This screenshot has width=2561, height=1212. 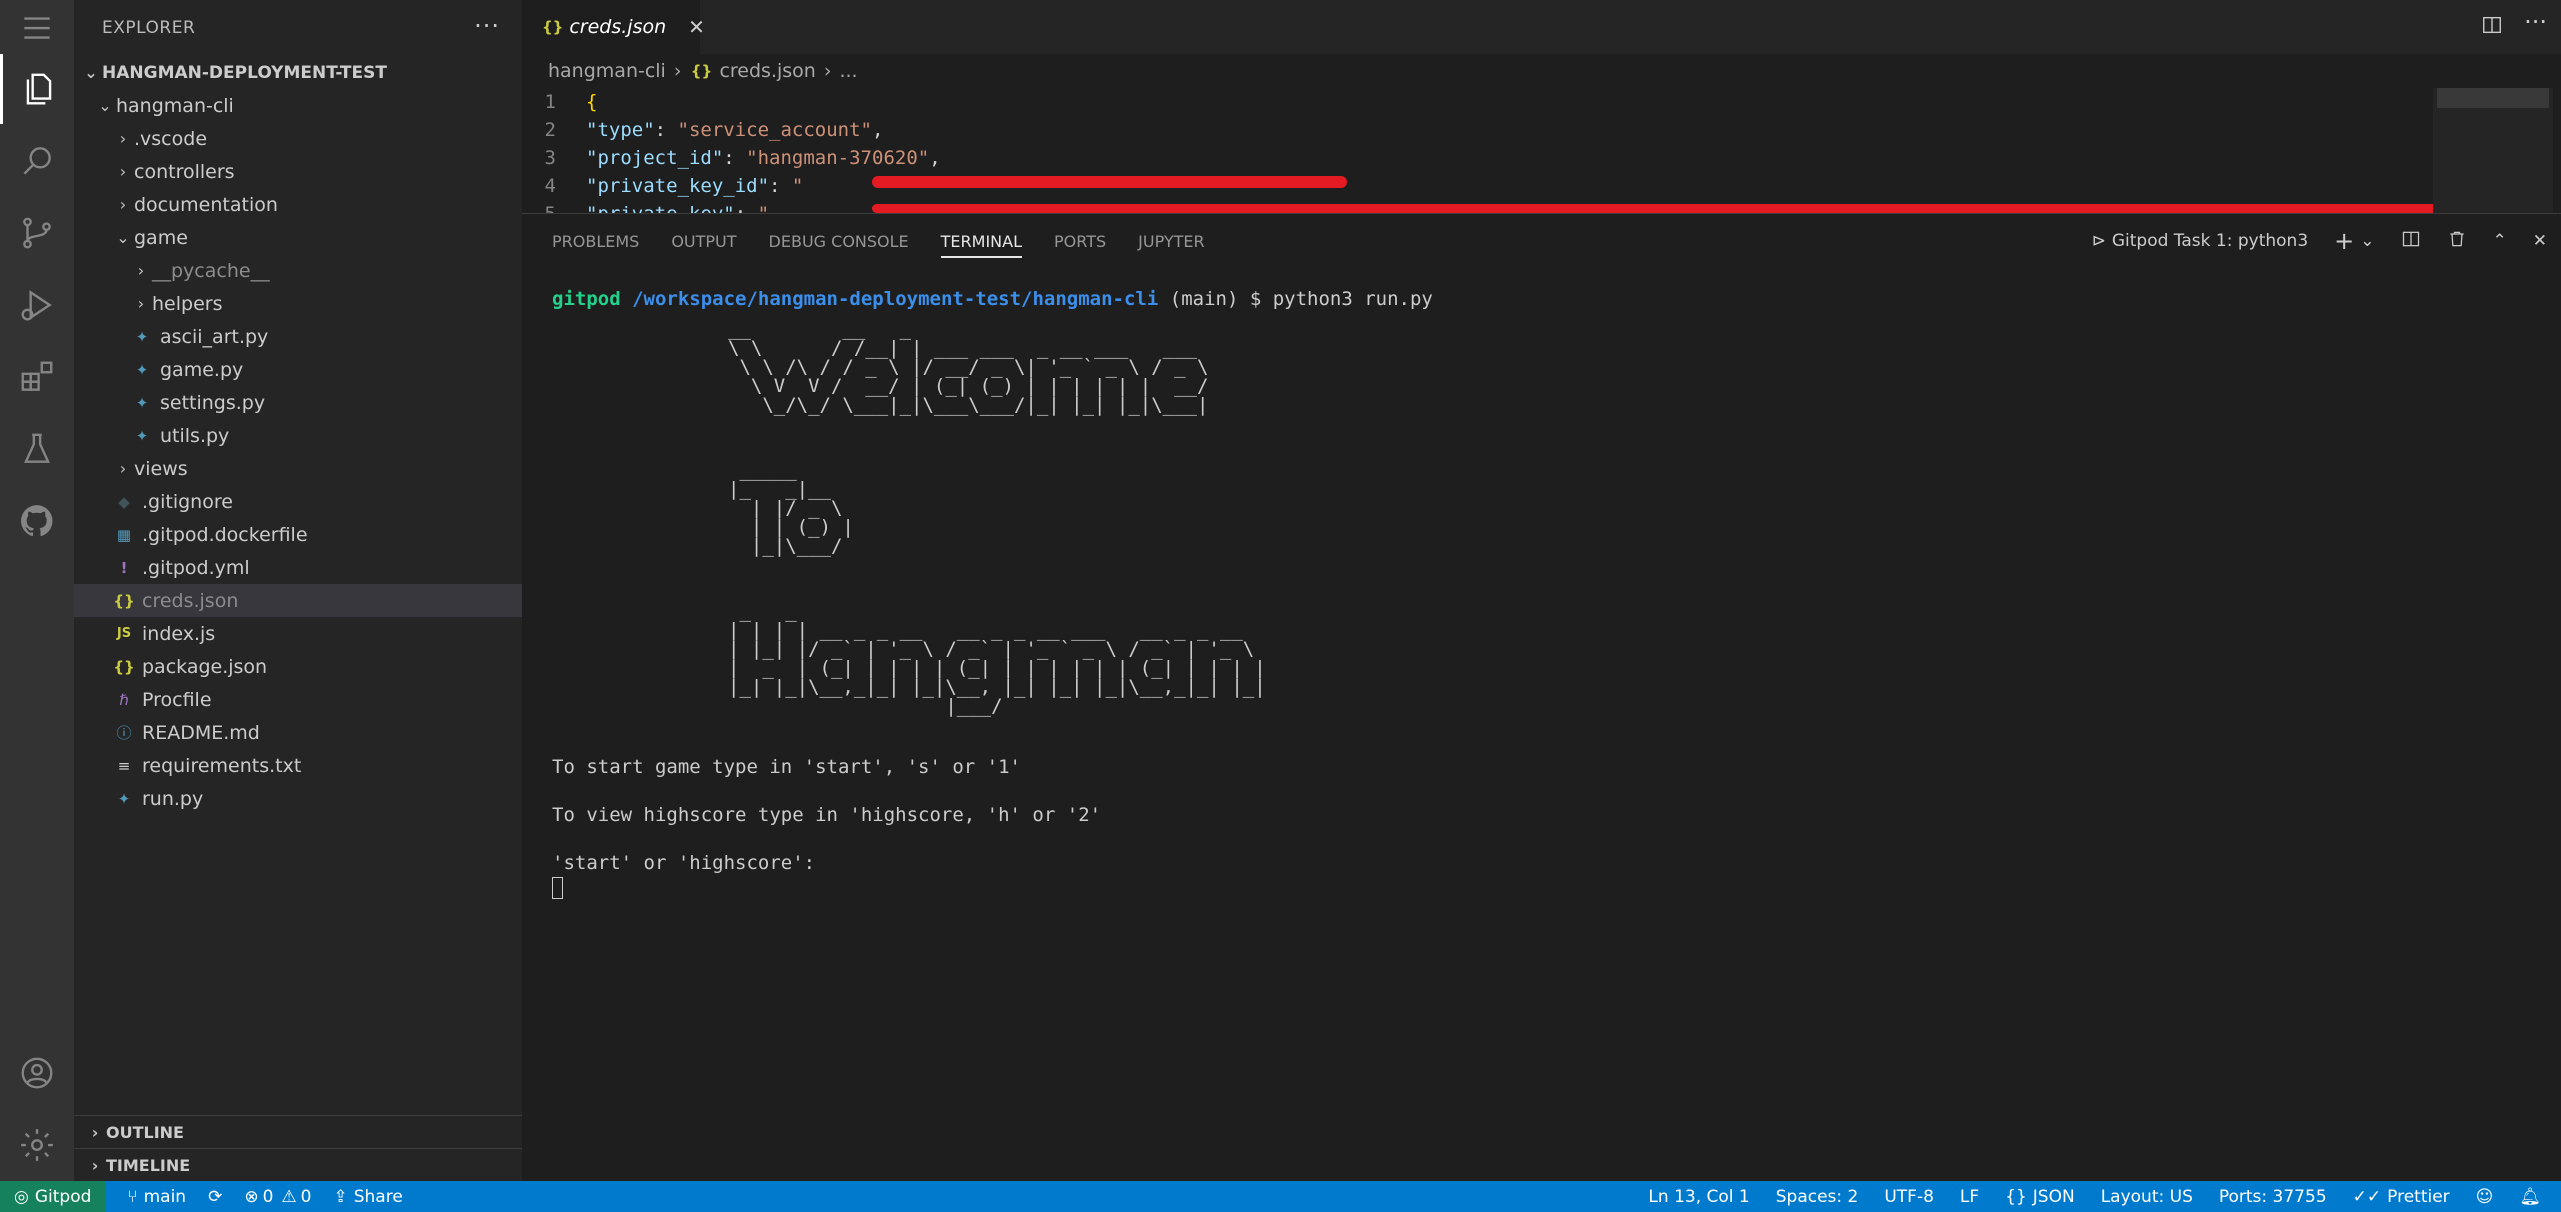 I want to click on new-terminal-icon: +, so click(x=2344, y=241).